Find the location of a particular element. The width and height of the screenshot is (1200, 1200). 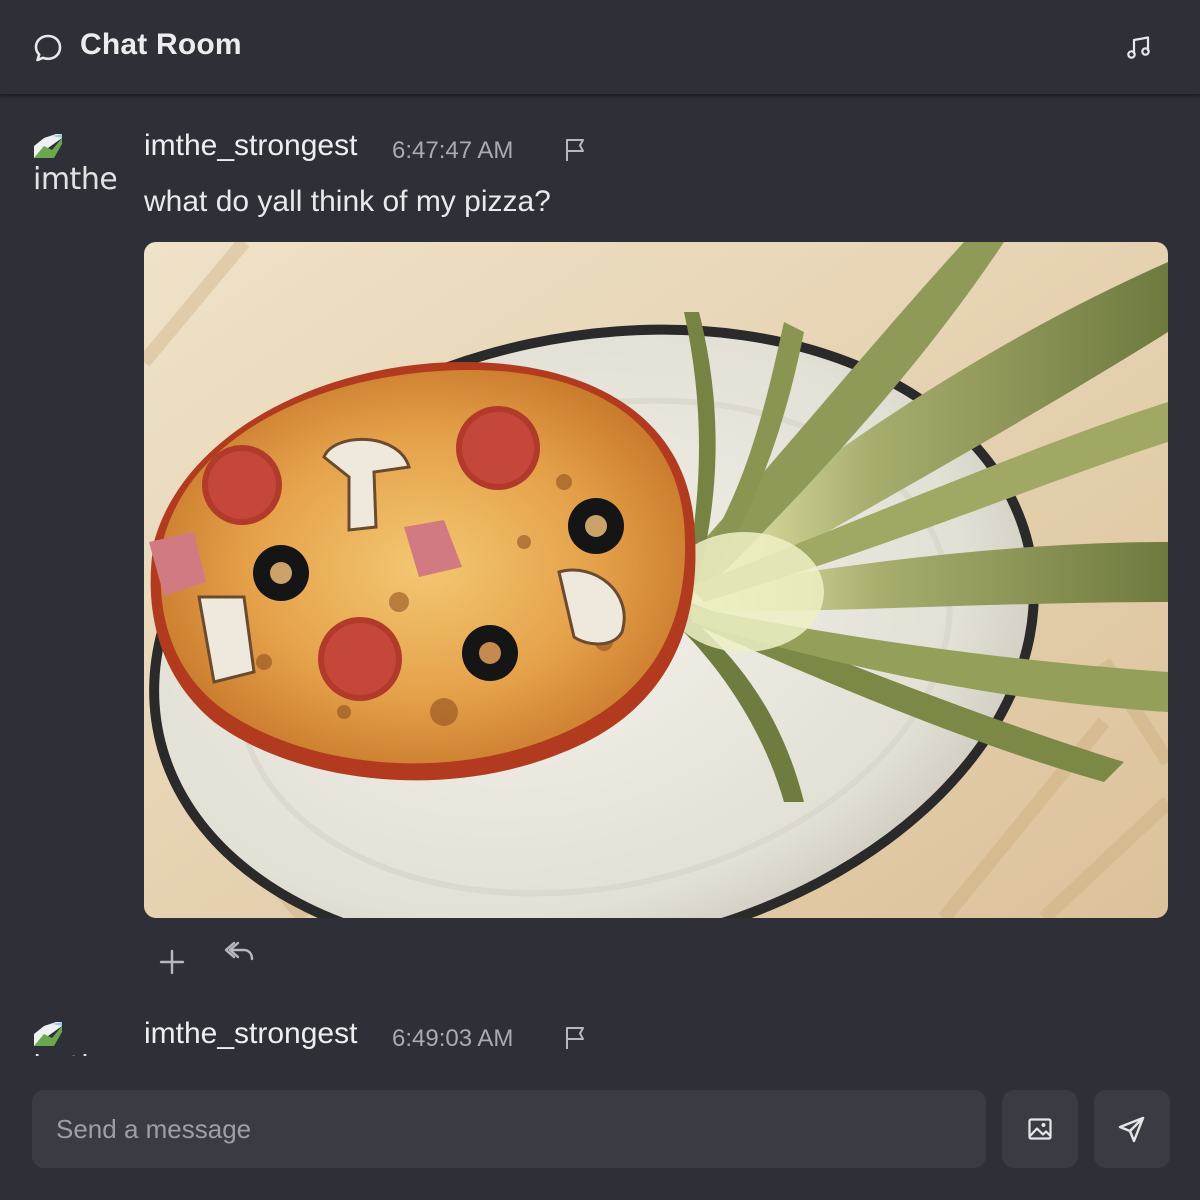

image-icon is located at coordinates (1040, 1129).